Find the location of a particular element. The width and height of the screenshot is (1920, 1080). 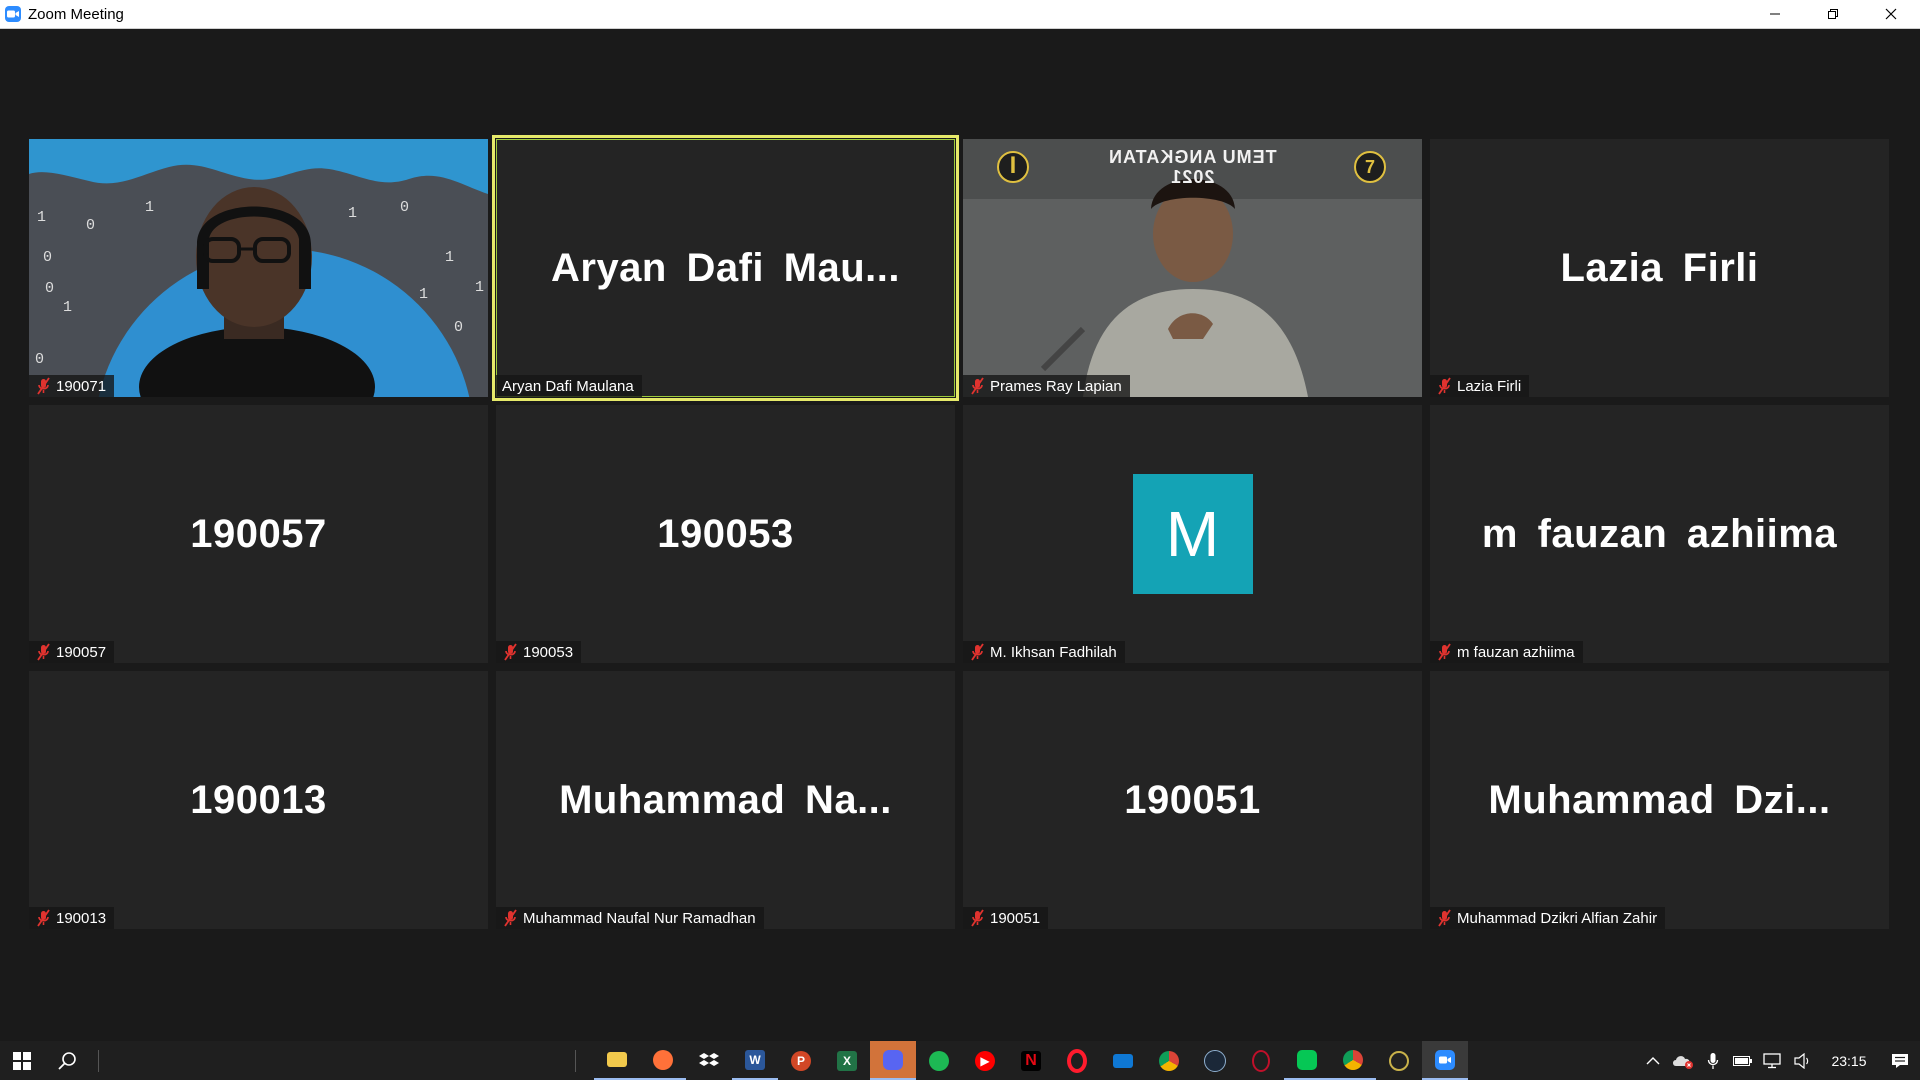

opera-icon is located at coordinates (1077, 1060).